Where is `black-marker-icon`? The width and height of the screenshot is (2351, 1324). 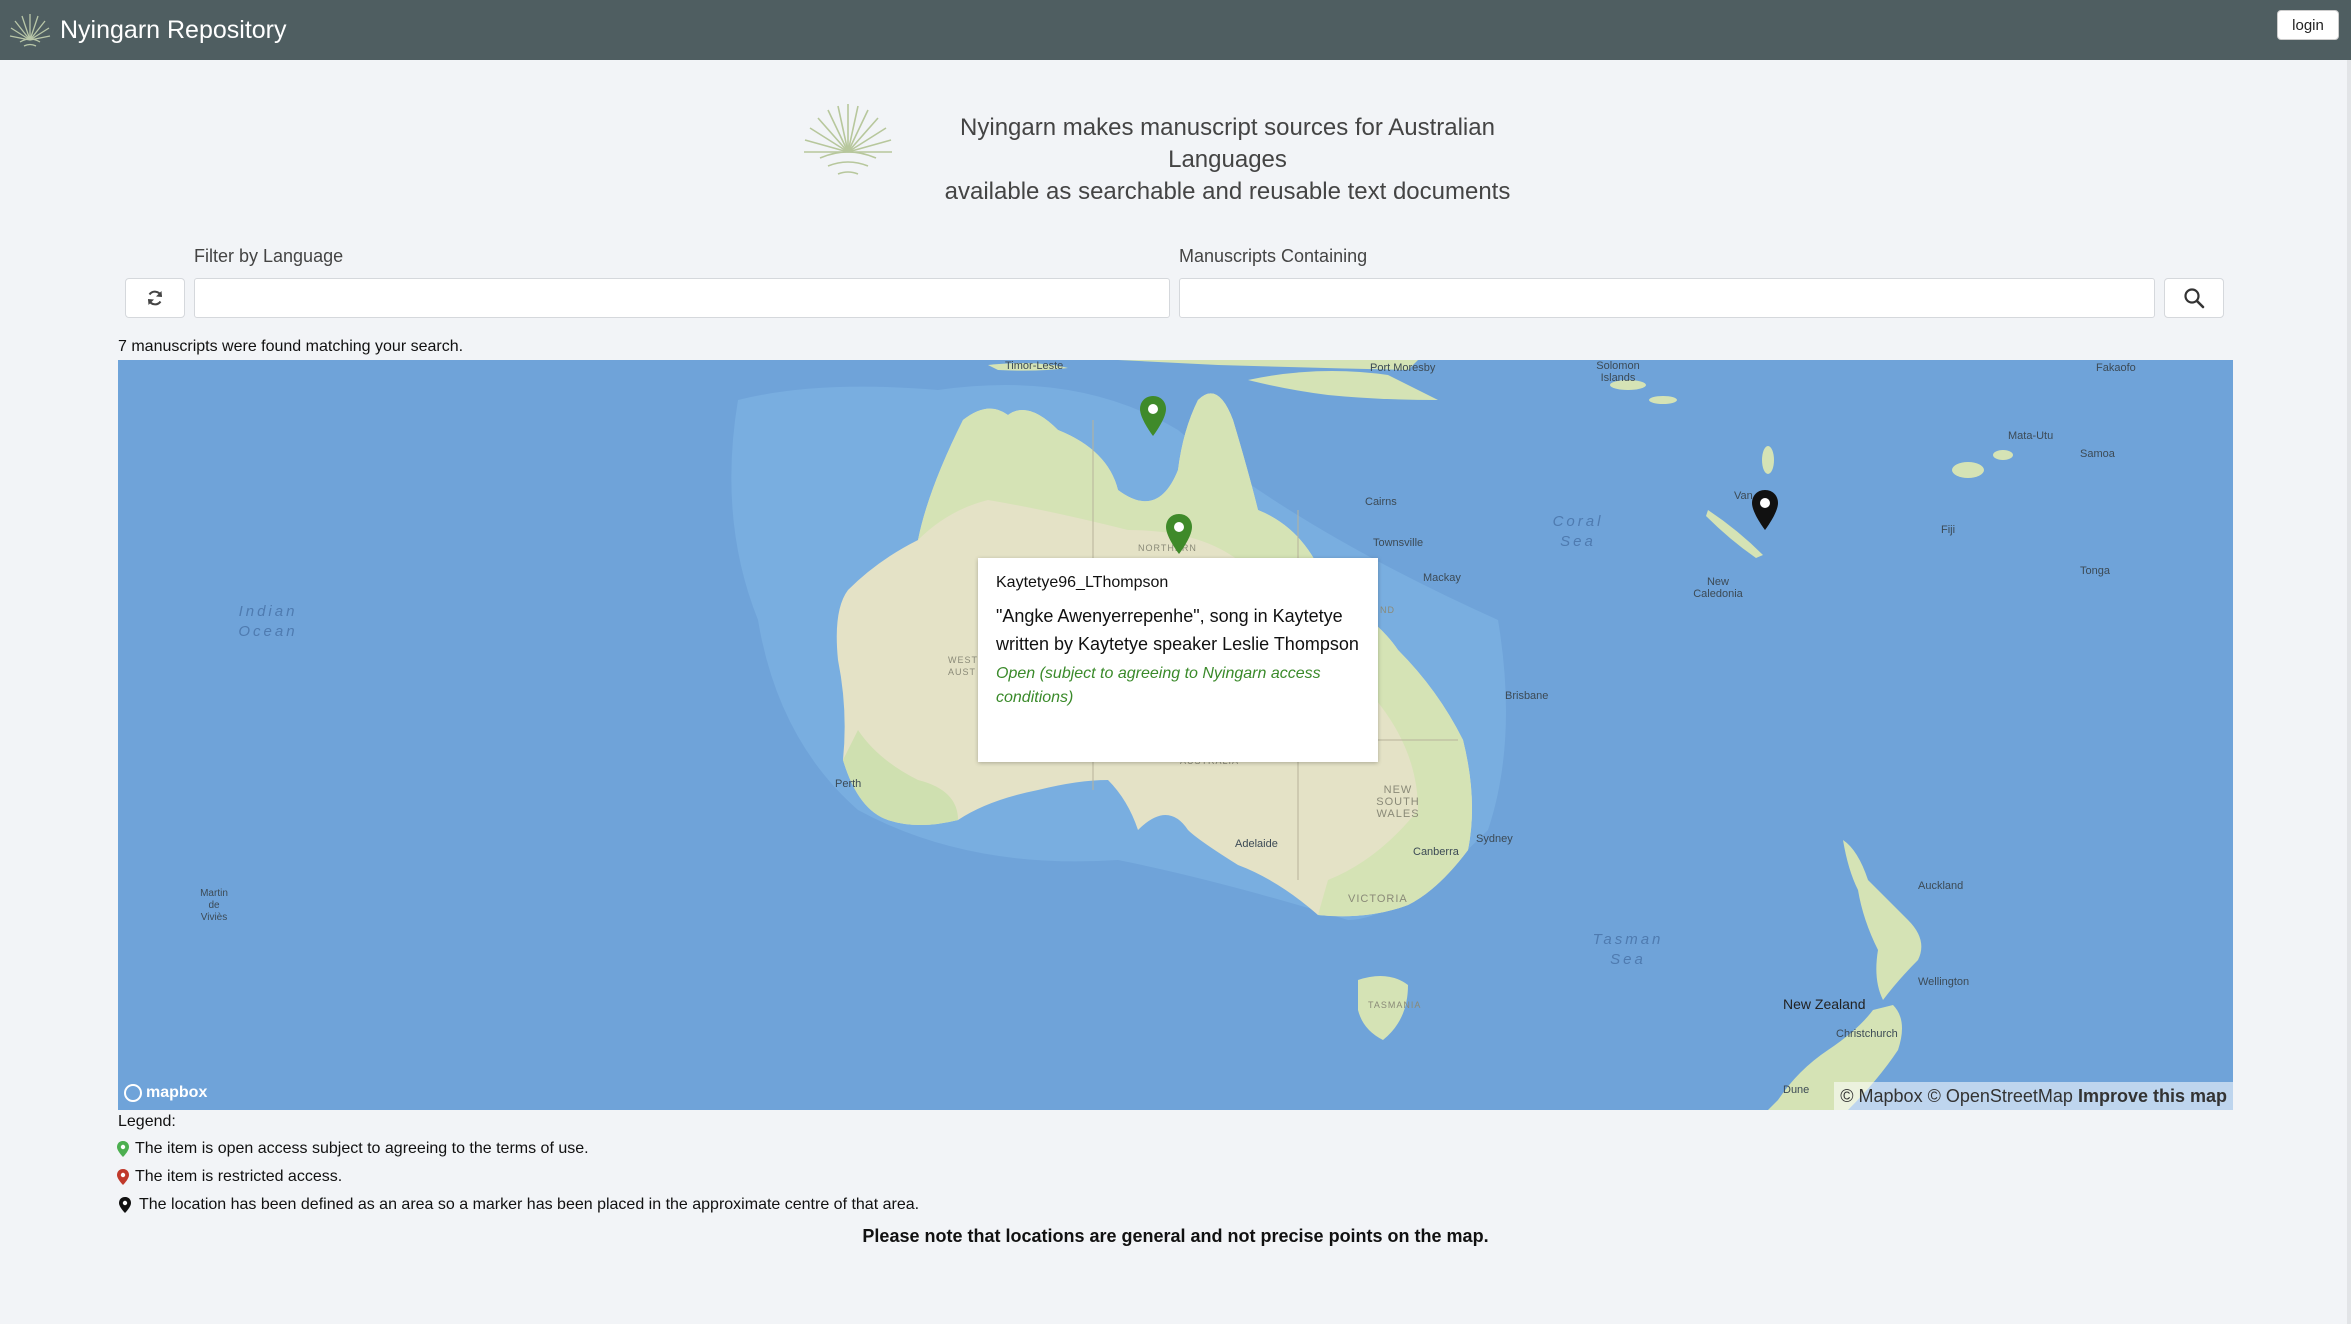 black-marker-icon is located at coordinates (125, 1205).